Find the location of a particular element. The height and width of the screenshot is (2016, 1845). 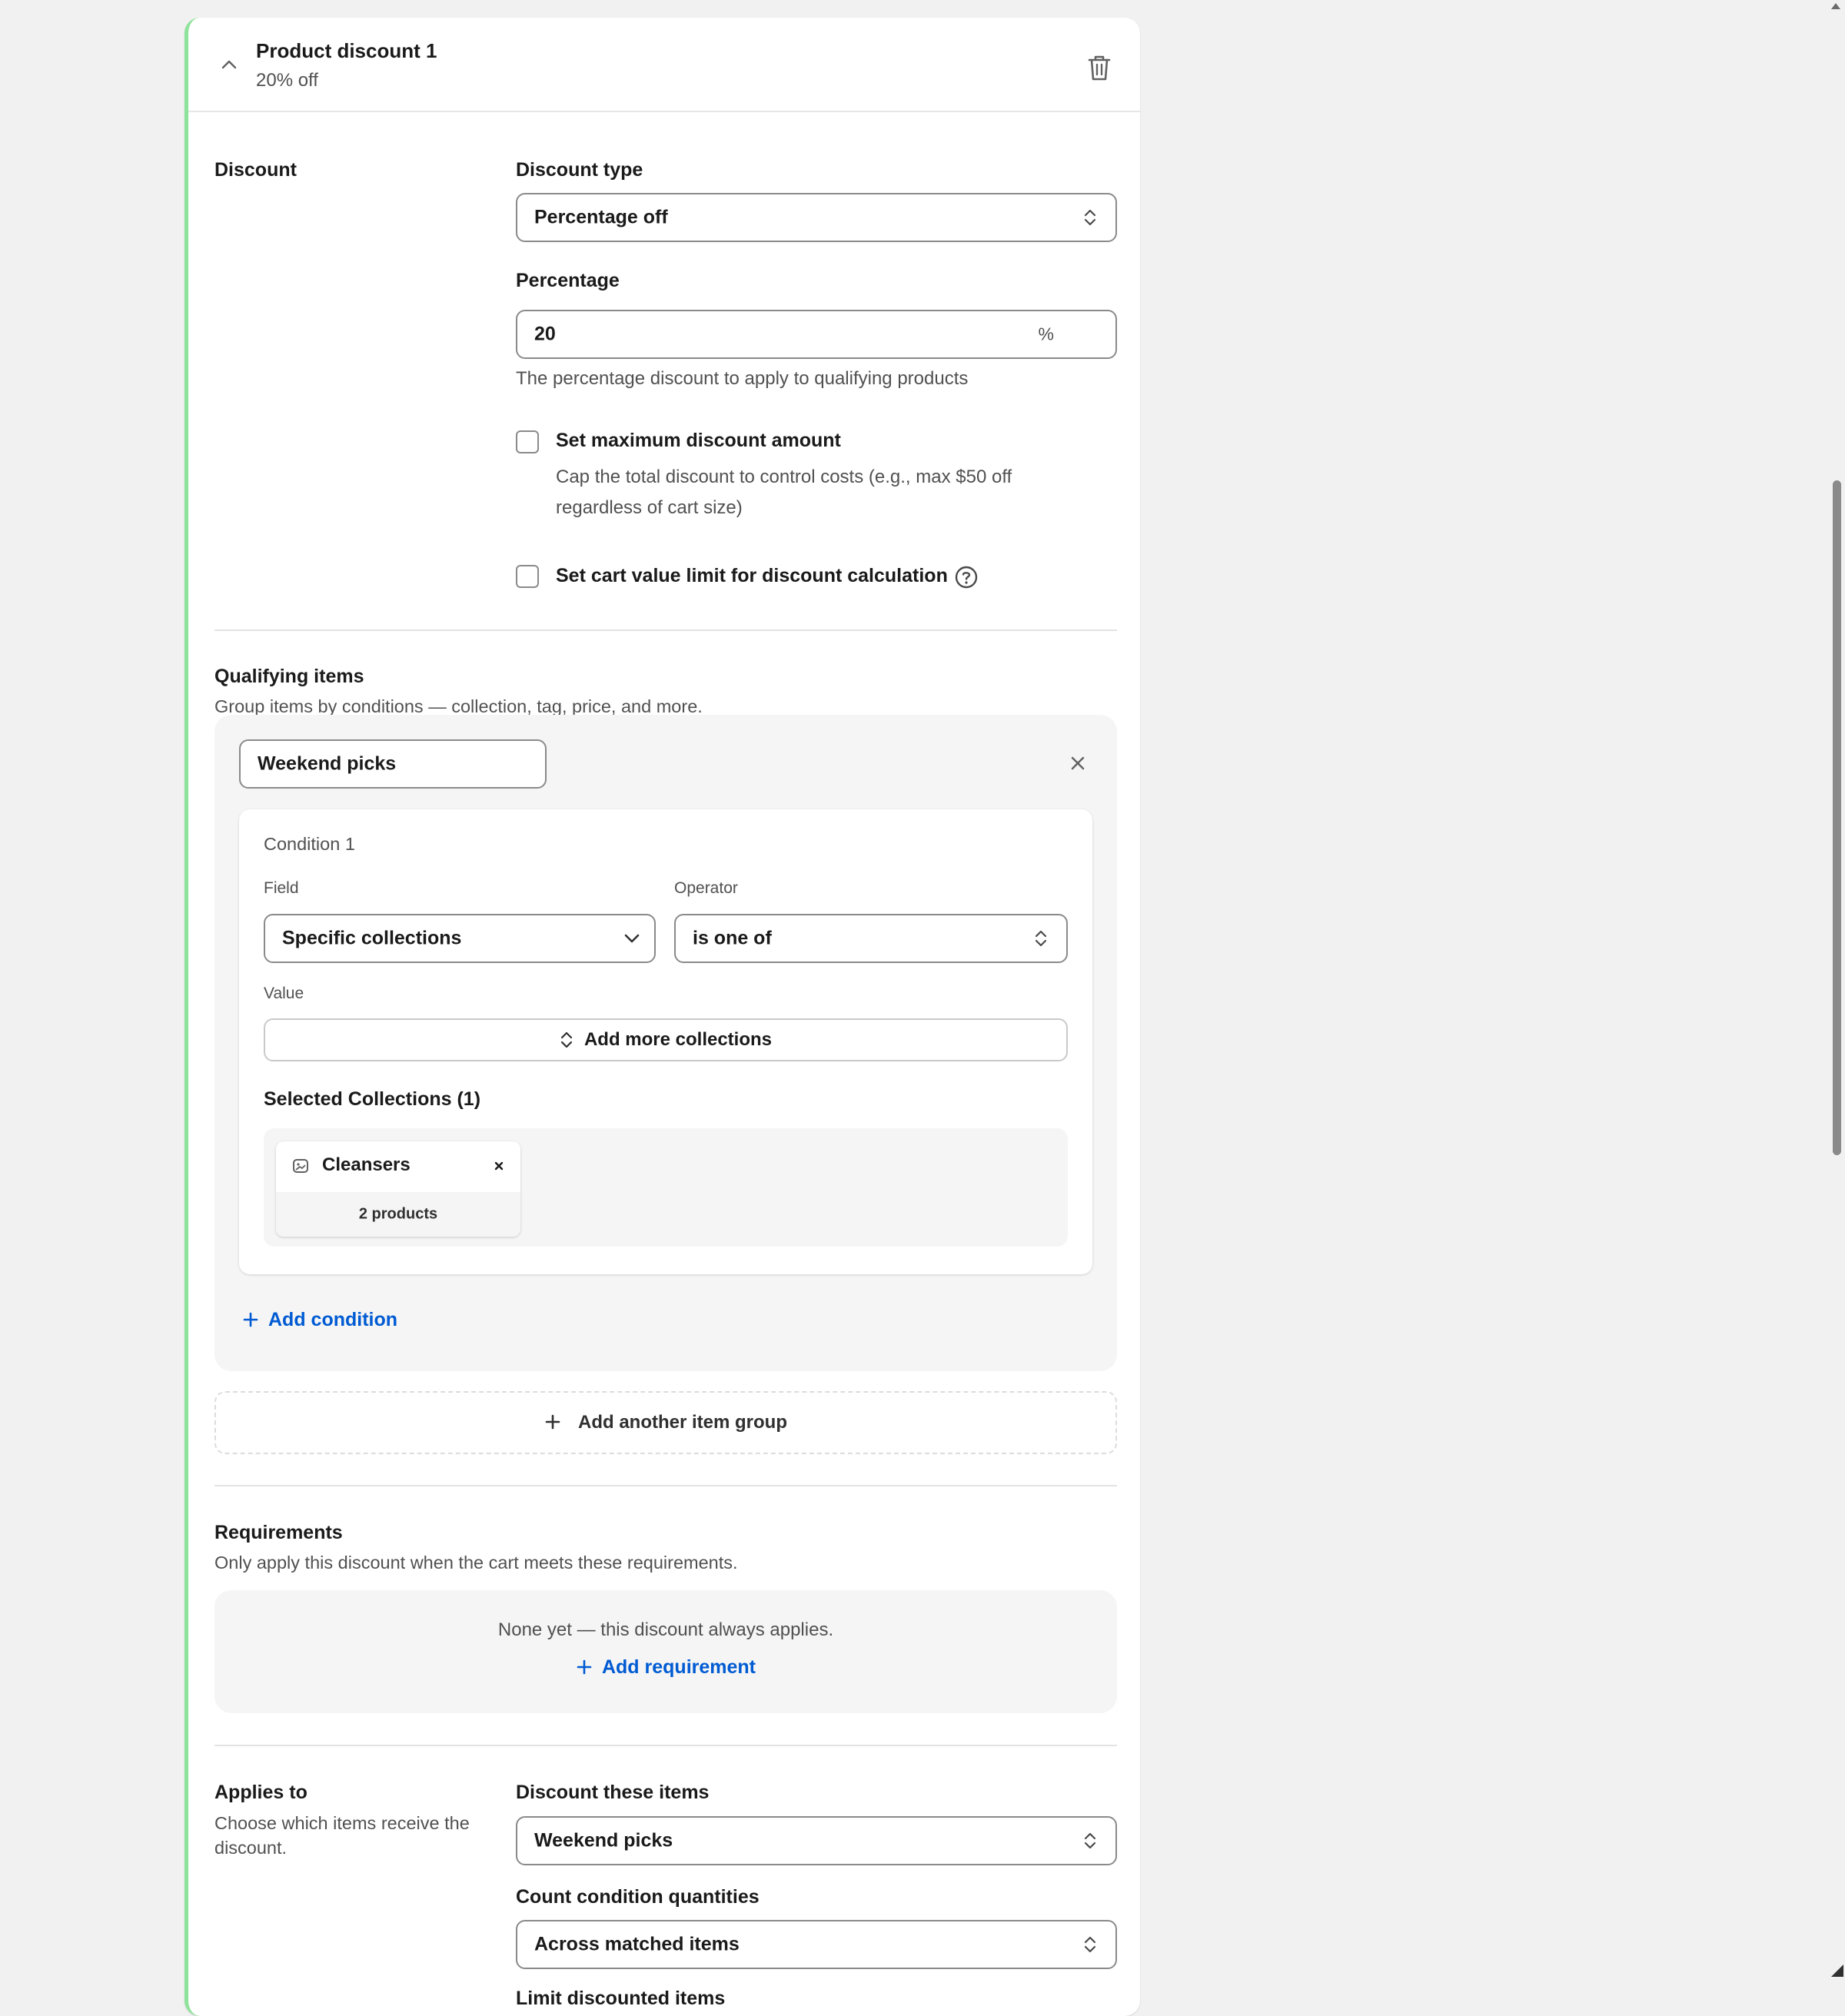

collection-chip: Cleansers 2 products is located at coordinates (398, 1189).